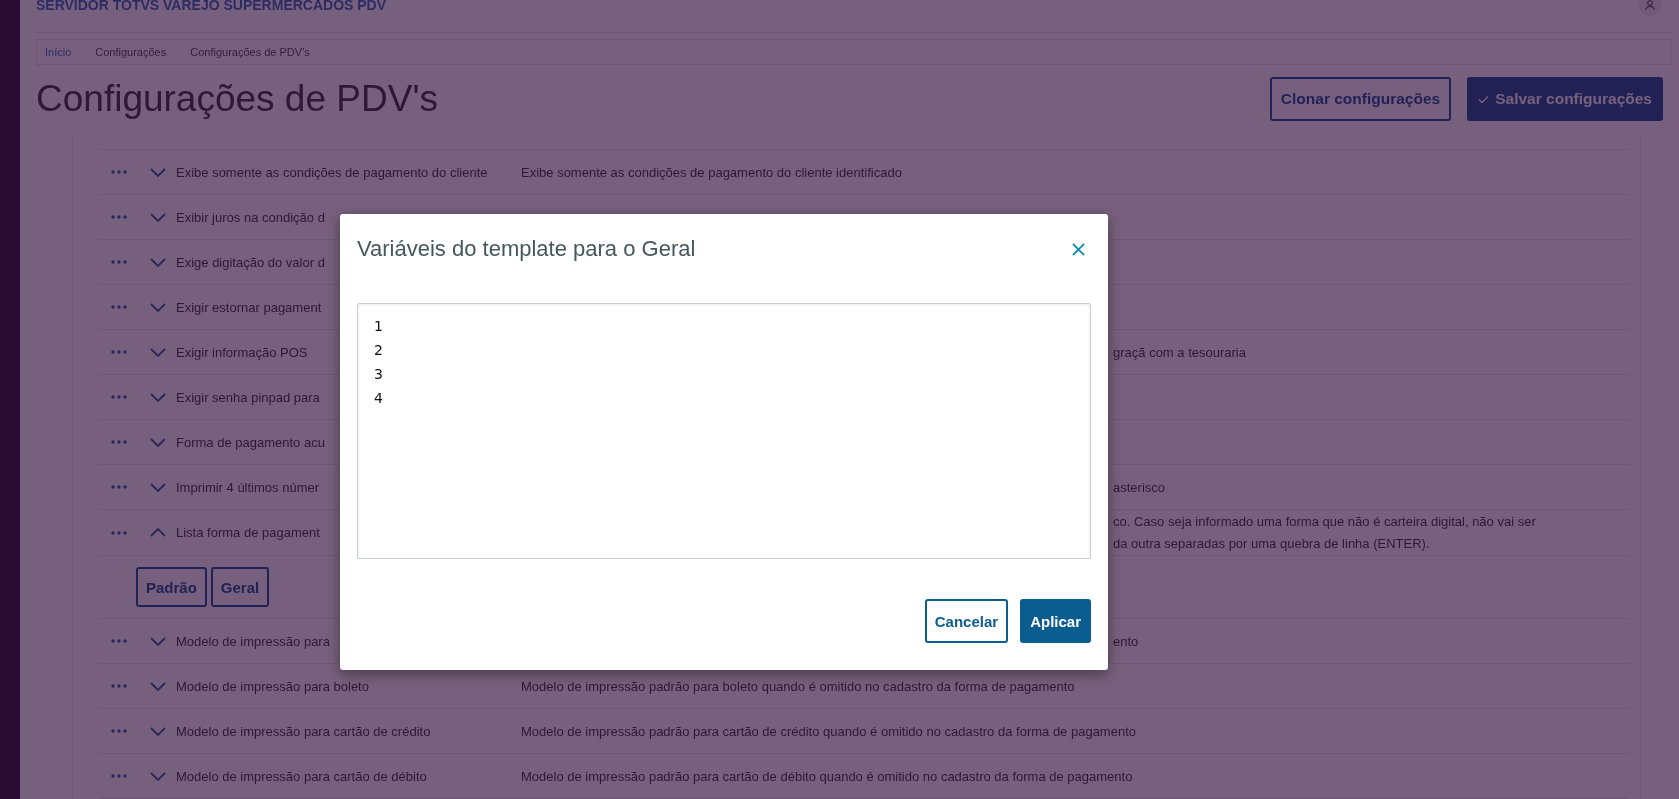 This screenshot has height=799, width=1679. What do you see at coordinates (171, 587) in the screenshot?
I see `template-button: Padrão` at bounding box center [171, 587].